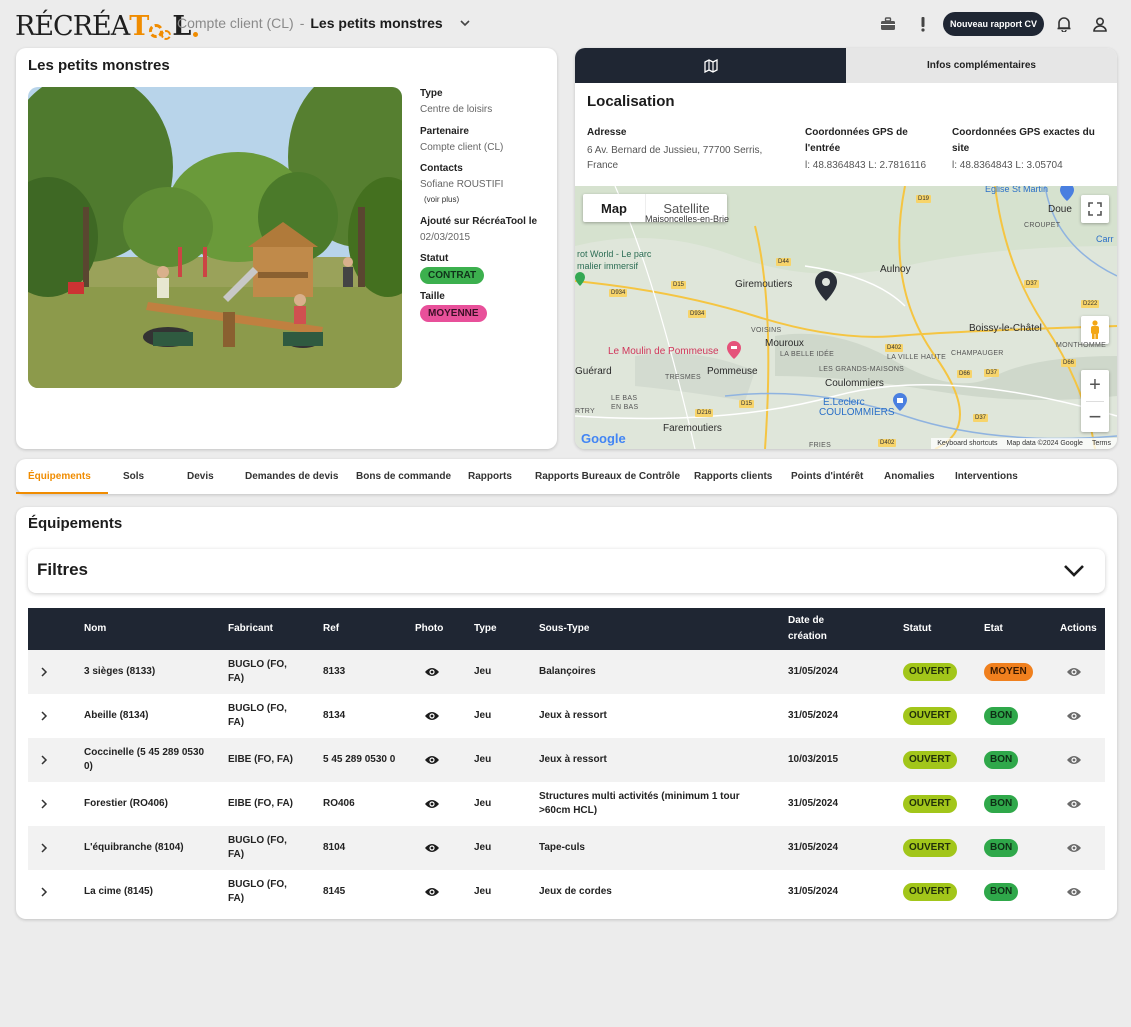  Describe the element at coordinates (144, 759) in the screenshot. I see `cell-nom: Coccinelle (5 45 289 0530 0)` at that location.